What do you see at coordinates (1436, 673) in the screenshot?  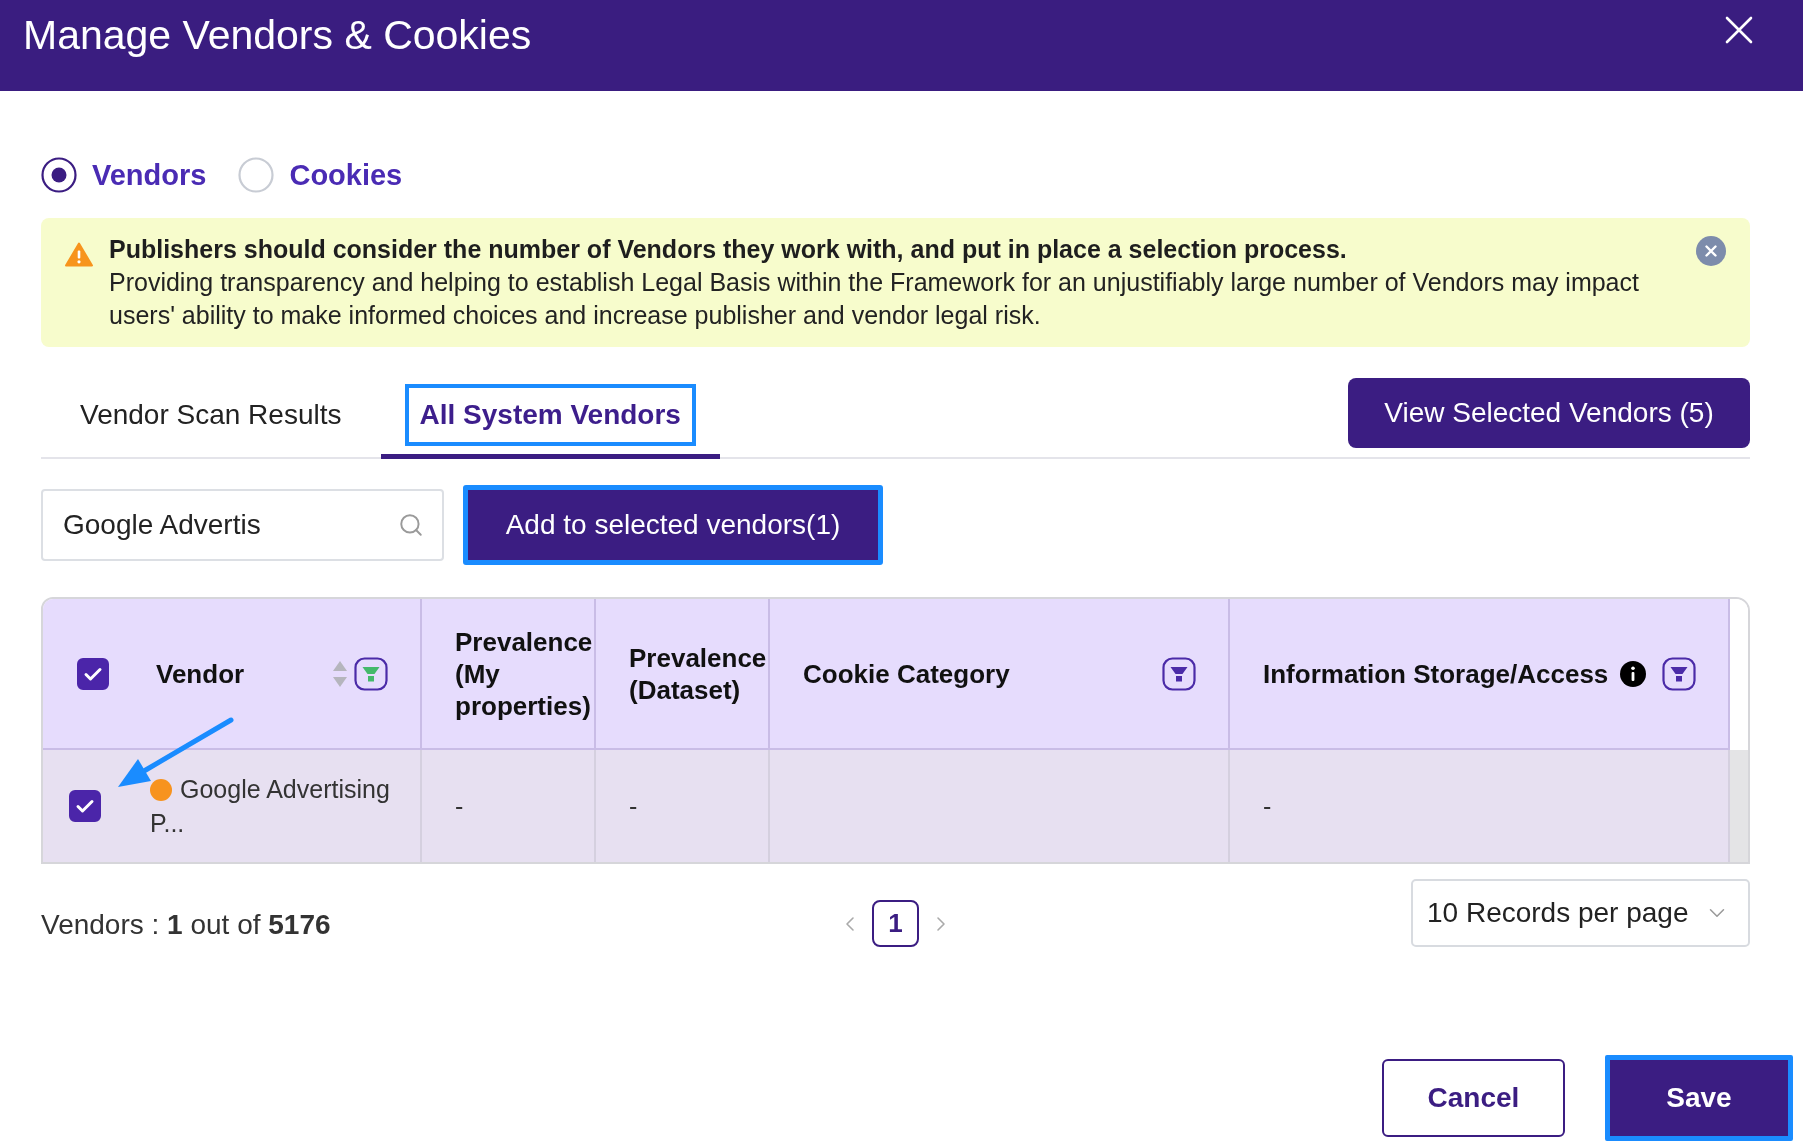 I see `column-title: Information Storage/Access` at bounding box center [1436, 673].